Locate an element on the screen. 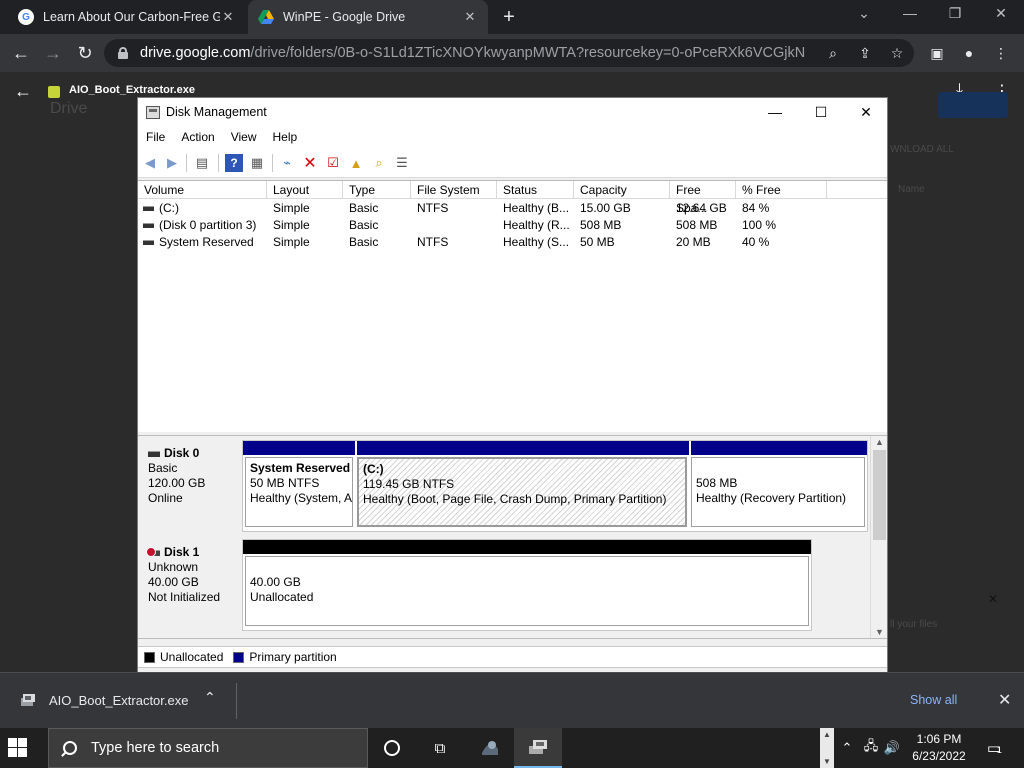 This screenshot has height=768, width=1024. pct-cell: 84 % is located at coordinates (756, 208).